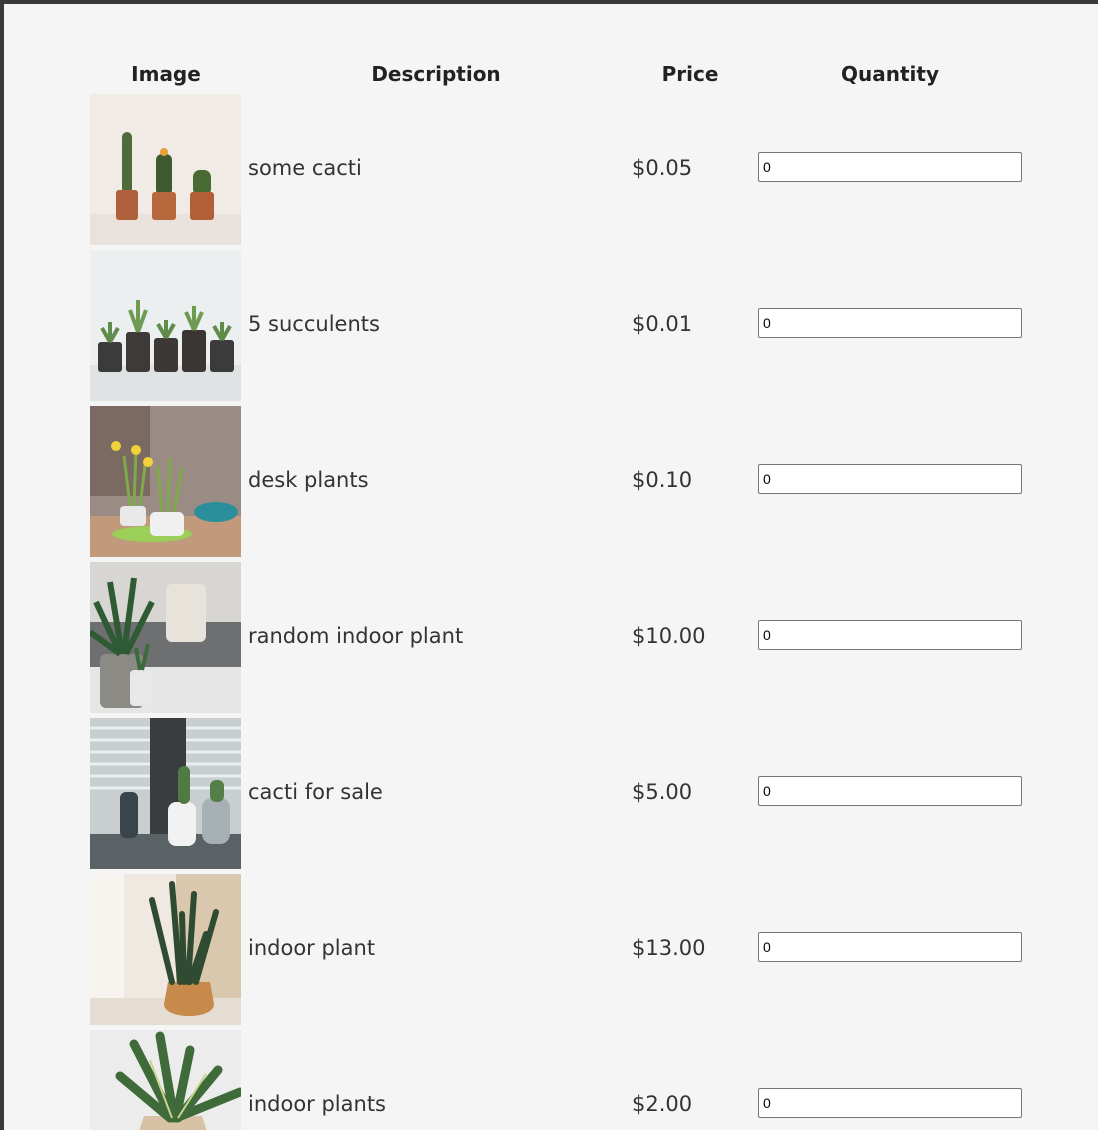 Image resolution: width=1098 pixels, height=1130 pixels. I want to click on row-price: $5.00, so click(662, 792).